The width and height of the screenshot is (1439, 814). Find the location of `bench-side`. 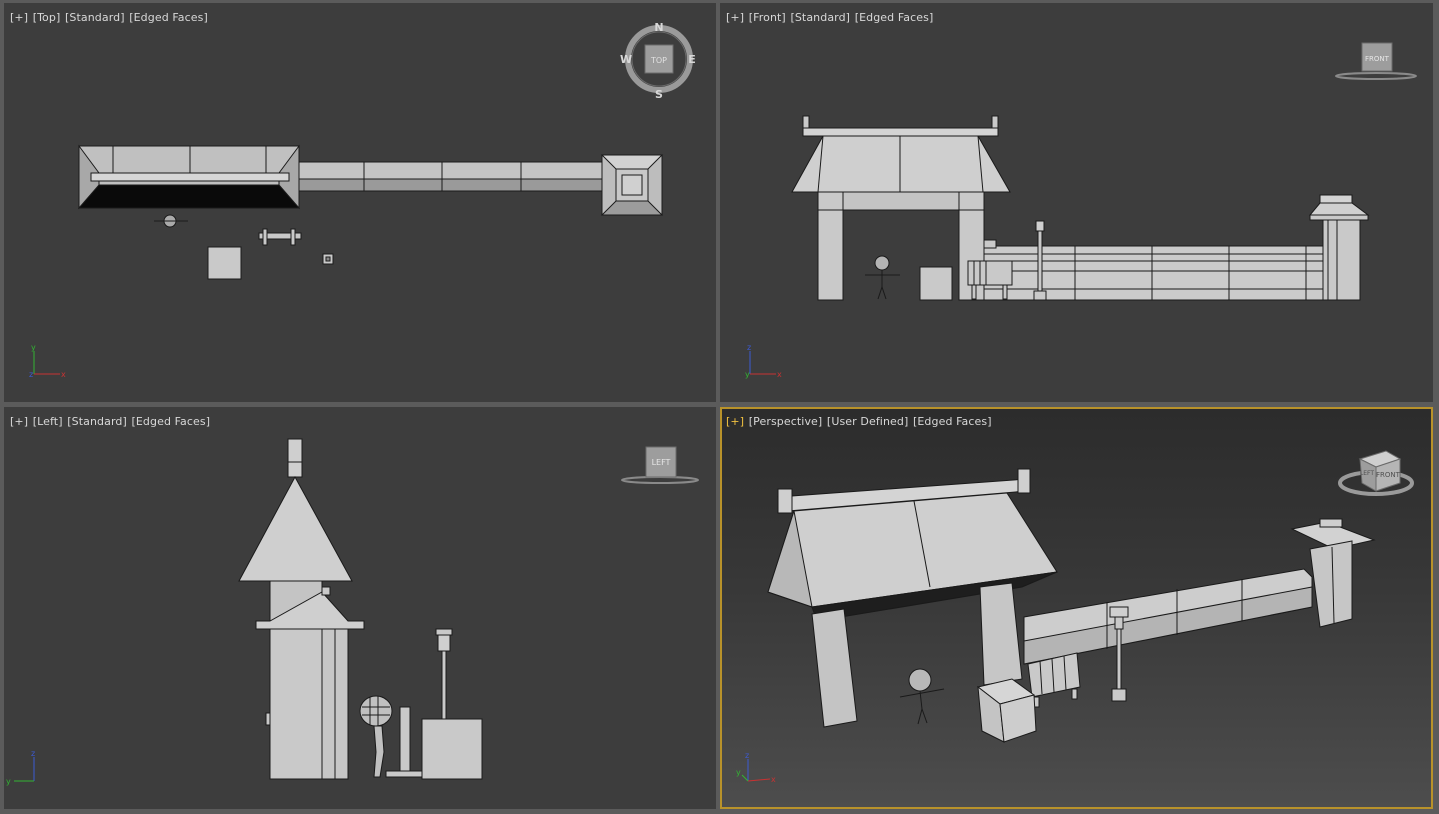

bench-side is located at coordinates (405, 739).